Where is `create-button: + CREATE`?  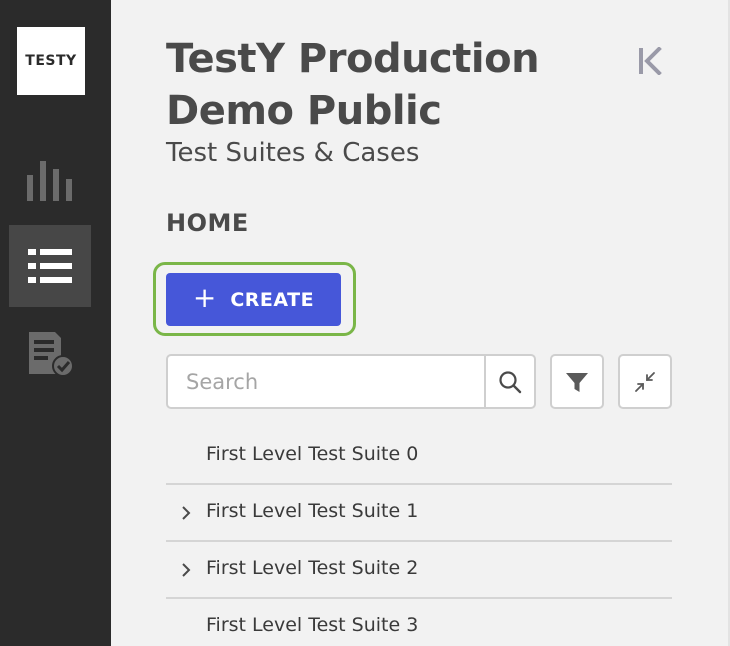 create-button: + CREATE is located at coordinates (253, 299).